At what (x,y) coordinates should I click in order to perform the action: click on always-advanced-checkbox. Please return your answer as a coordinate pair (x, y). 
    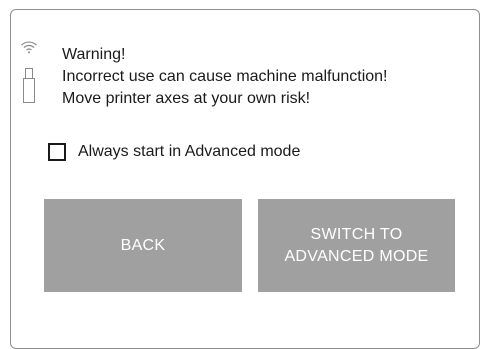
    Looking at the image, I should click on (57, 152).